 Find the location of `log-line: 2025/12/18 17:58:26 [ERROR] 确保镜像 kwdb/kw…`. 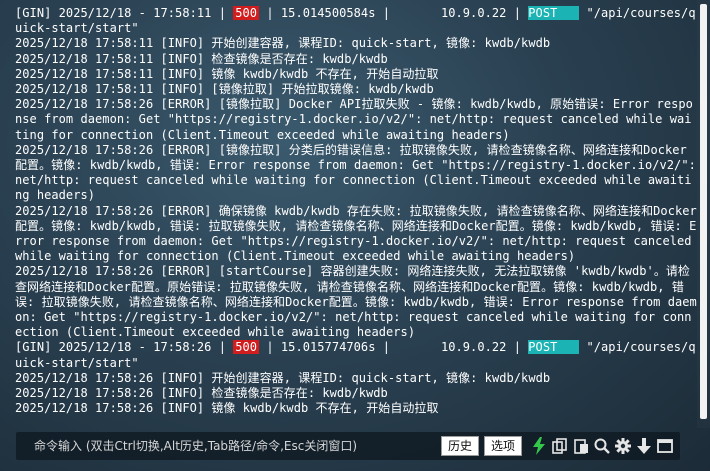

log-line: 2025/12/18 17:58:26 [ERROR] 确保镜像 kwdb/kw… is located at coordinates (356, 233).